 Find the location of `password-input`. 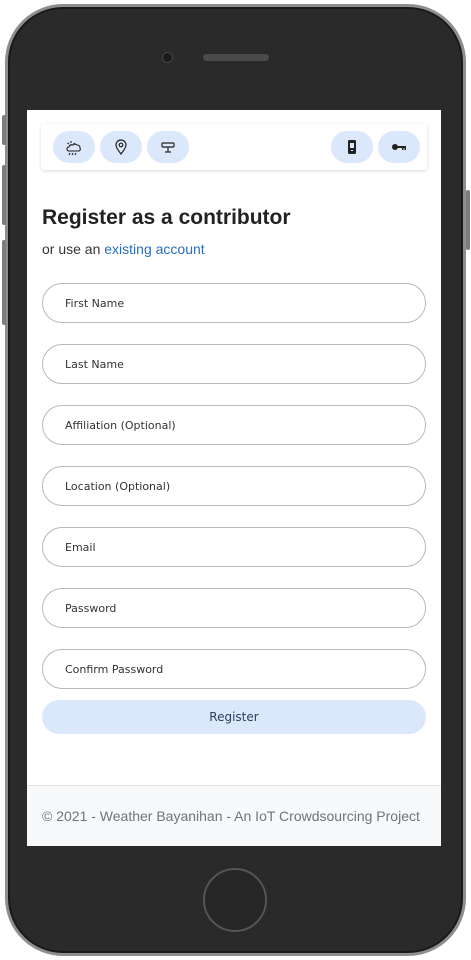

password-input is located at coordinates (234, 608).